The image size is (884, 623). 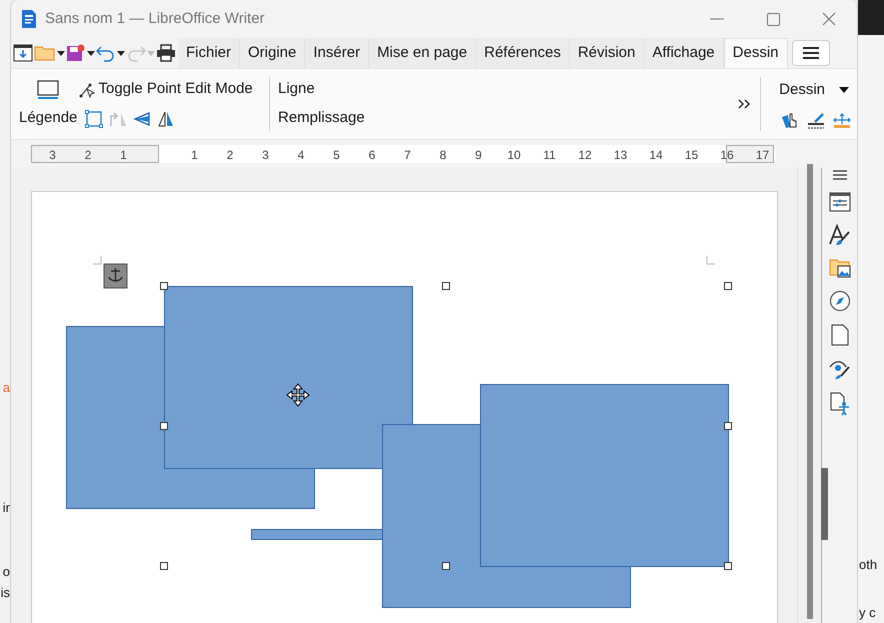 What do you see at coordinates (867, 613) in the screenshot?
I see `background-window-text: y c` at bounding box center [867, 613].